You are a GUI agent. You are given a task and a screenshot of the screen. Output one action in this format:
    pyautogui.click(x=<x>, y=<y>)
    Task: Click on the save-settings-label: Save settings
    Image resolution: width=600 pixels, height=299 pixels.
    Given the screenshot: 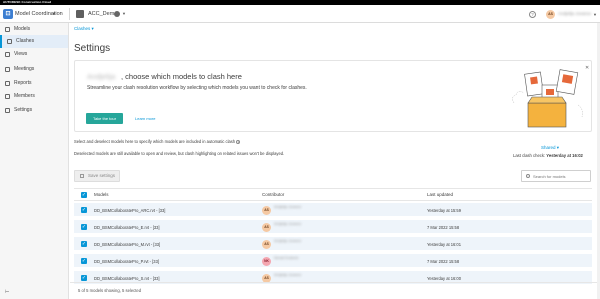 What is the action you would take?
    pyautogui.click(x=102, y=175)
    